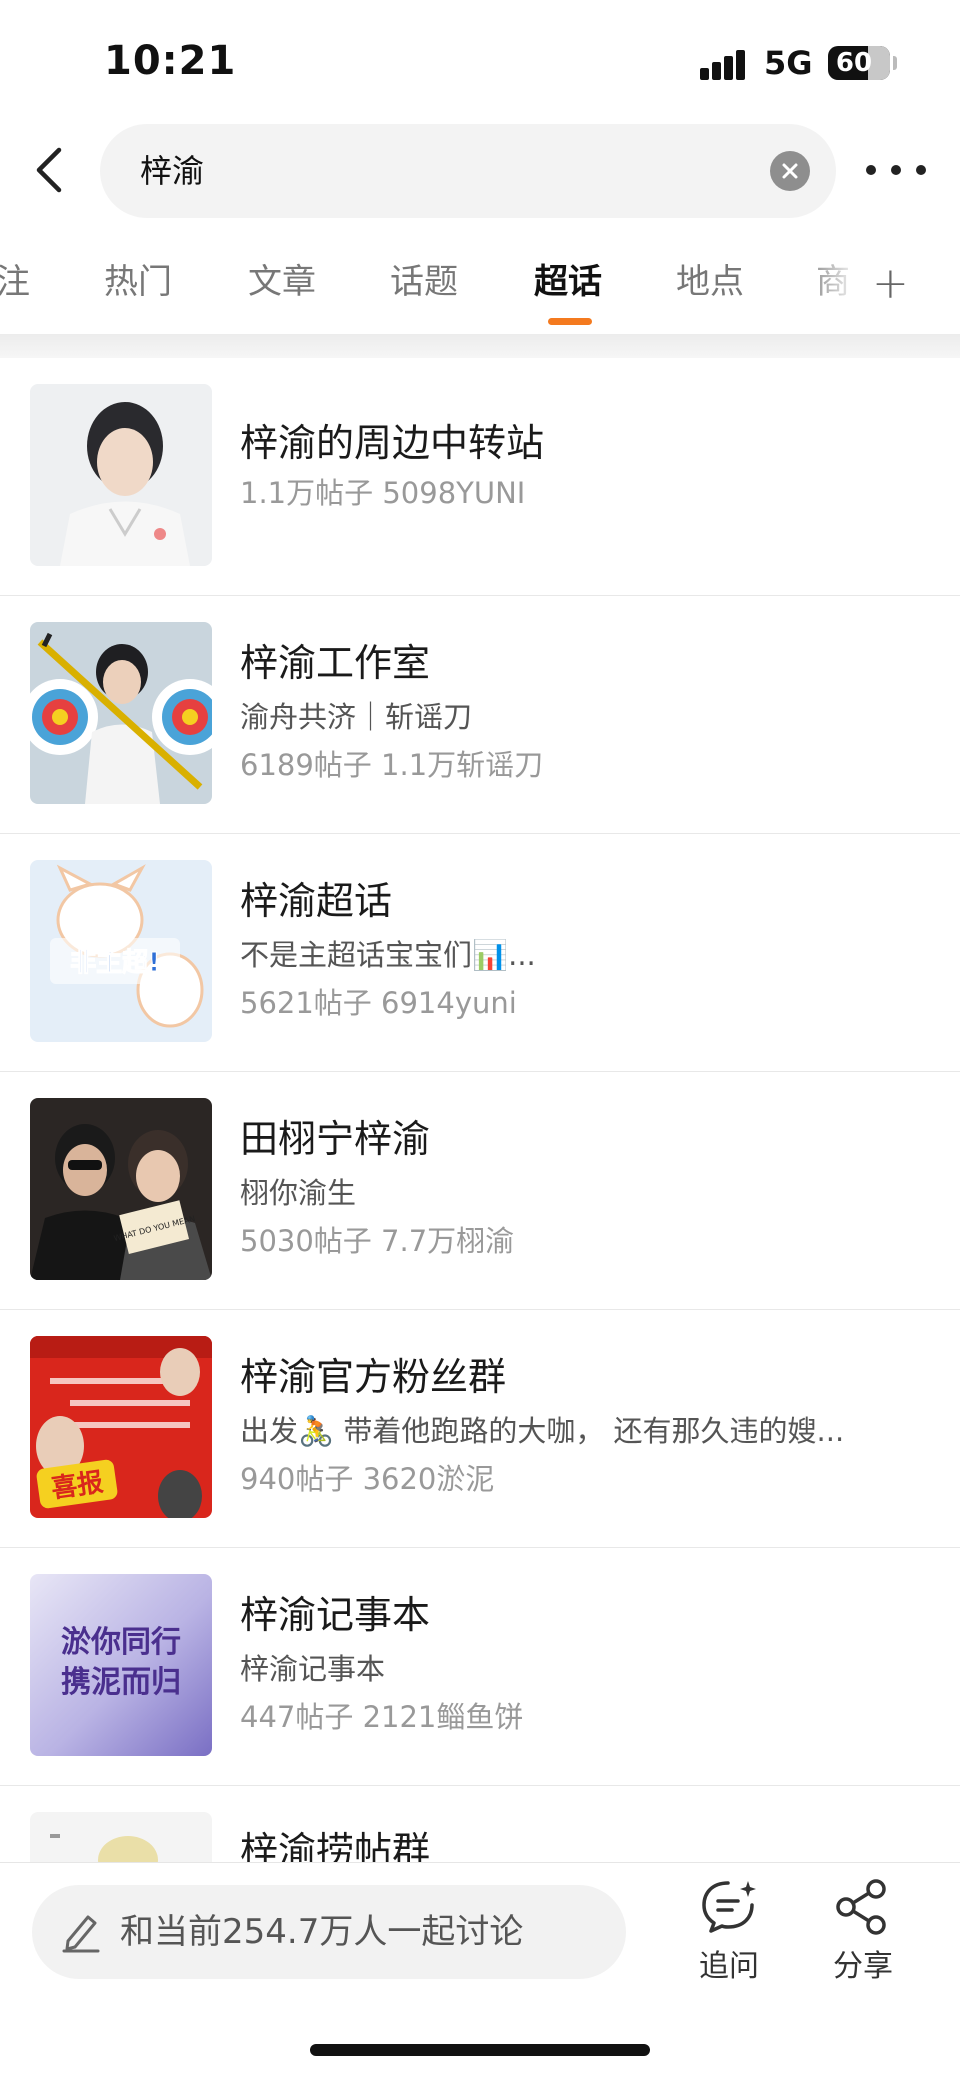  What do you see at coordinates (313, 1669) in the screenshot?
I see `topic-subtitle: 梓渝记事本` at bounding box center [313, 1669].